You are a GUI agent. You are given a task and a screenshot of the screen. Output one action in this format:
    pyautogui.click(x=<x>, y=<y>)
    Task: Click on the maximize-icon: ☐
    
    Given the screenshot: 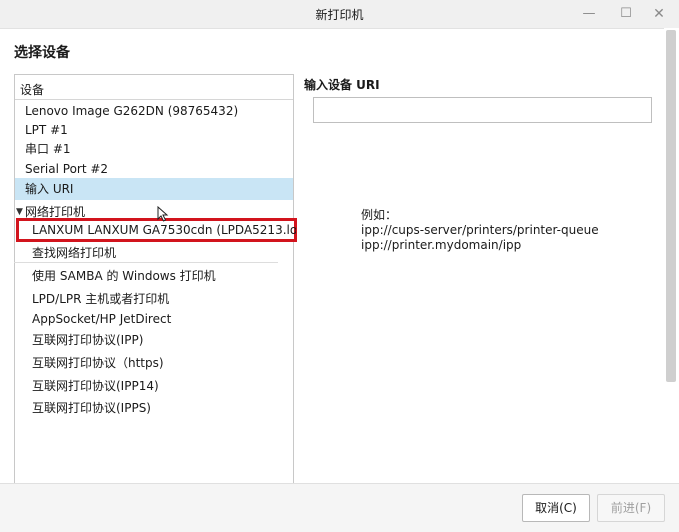 What is the action you would take?
    pyautogui.click(x=626, y=14)
    